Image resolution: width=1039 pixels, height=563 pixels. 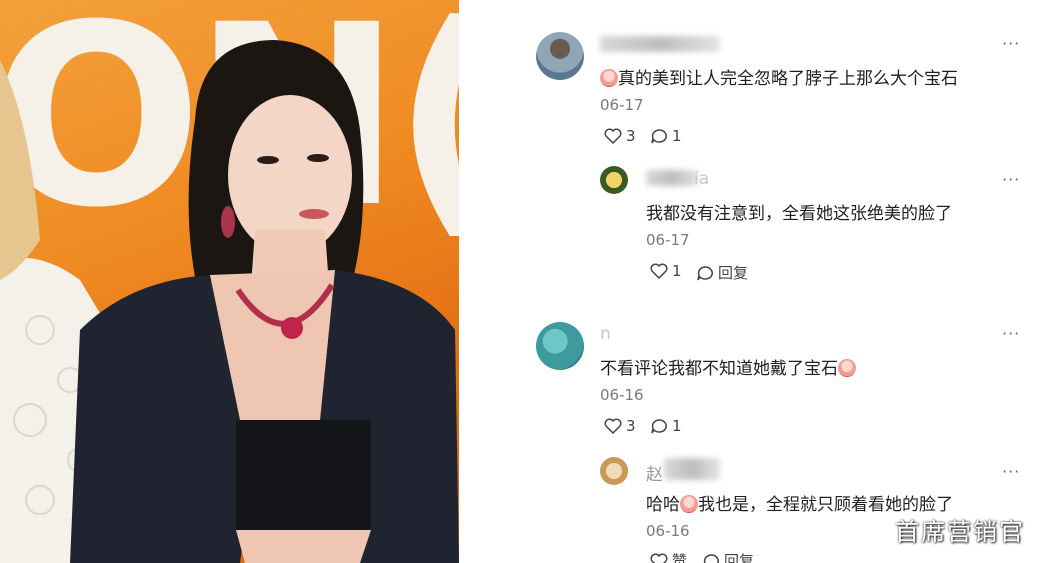 I want to click on gap-panel, so click(x=482, y=281).